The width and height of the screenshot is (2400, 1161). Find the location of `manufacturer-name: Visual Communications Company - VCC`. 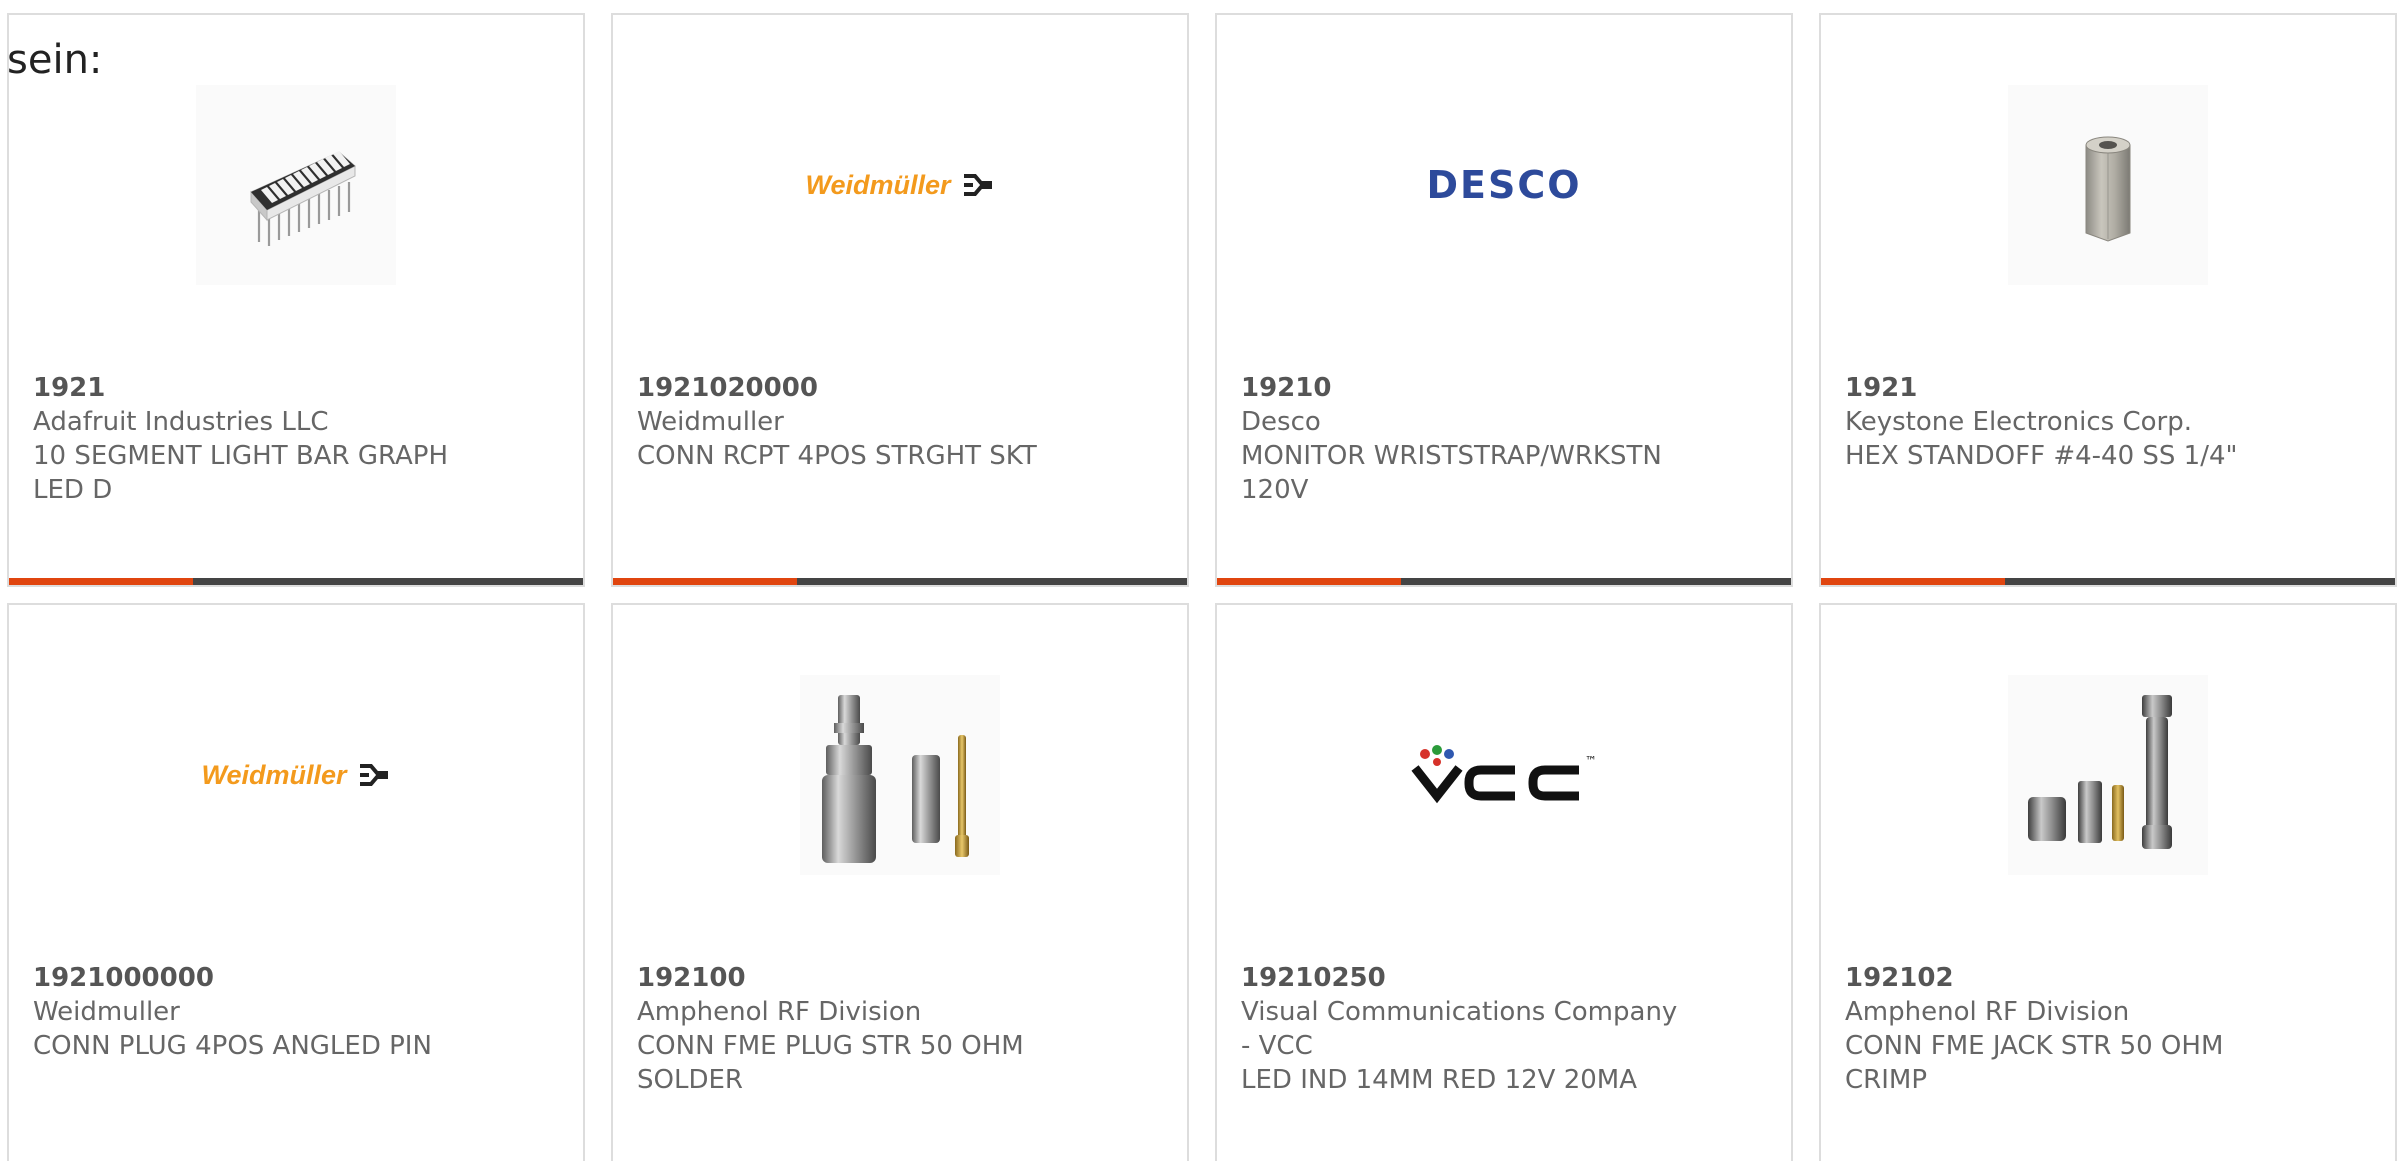

manufacturer-name: Visual Communications Company - VCC is located at coordinates (1459, 1029).